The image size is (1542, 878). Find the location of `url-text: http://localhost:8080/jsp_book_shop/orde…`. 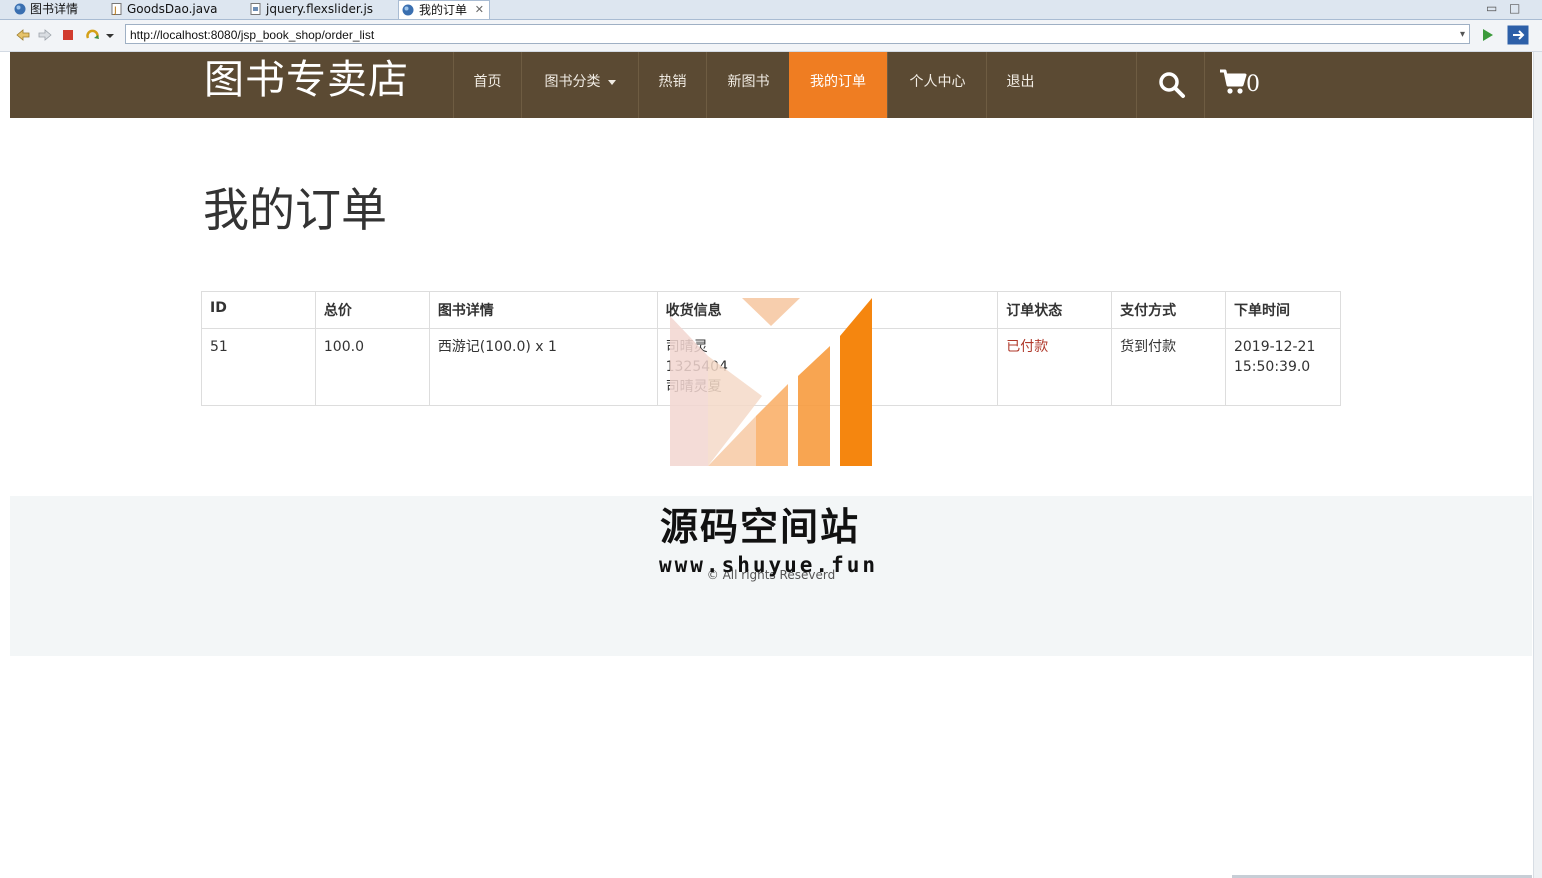

url-text: http://localhost:8080/jsp_book_shop/orde… is located at coordinates (252, 35).